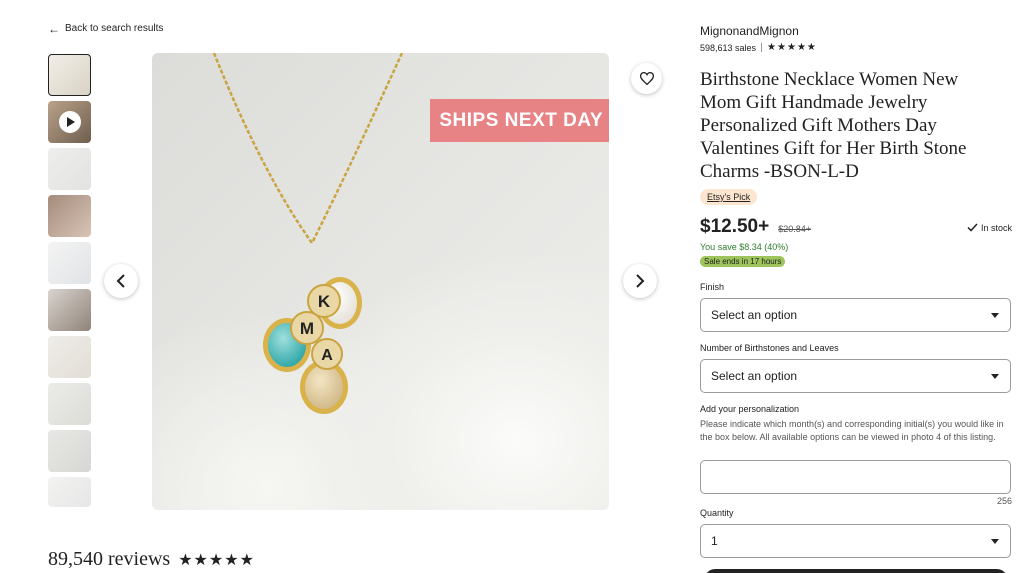  I want to click on chevron-left-icon, so click(120, 281).